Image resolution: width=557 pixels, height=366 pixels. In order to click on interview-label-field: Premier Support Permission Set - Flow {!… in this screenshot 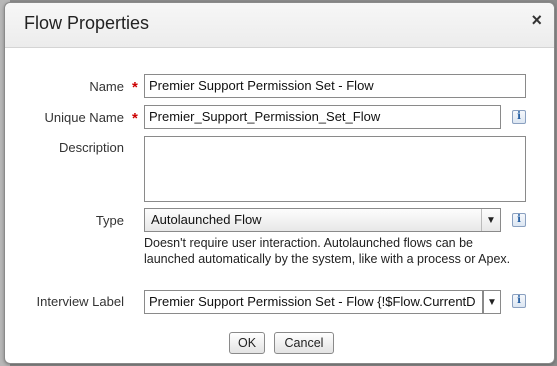, I will do `click(313, 302)`.